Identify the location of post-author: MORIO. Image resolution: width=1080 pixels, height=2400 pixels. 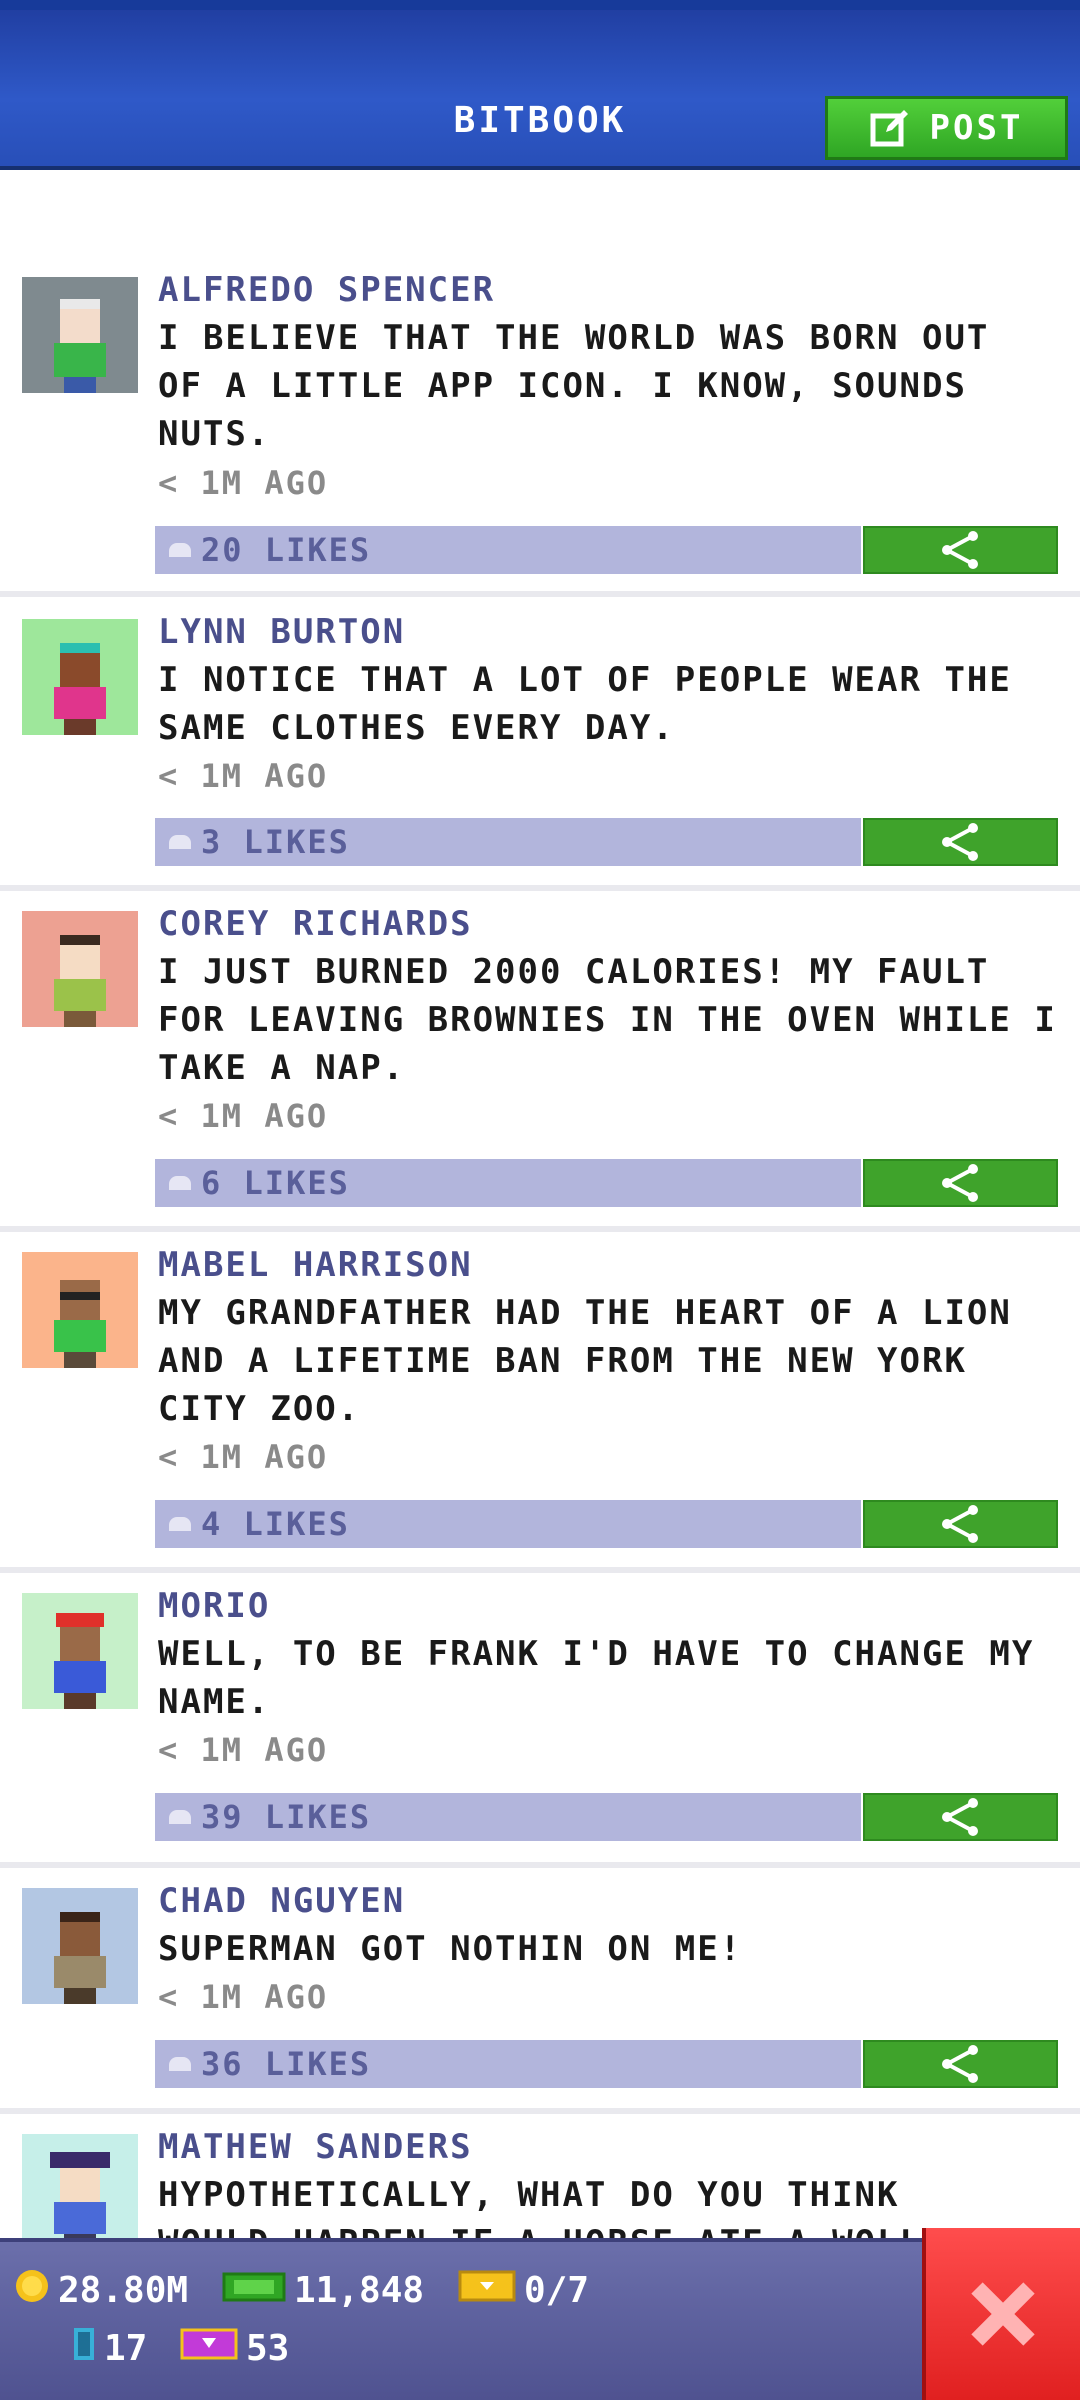
(214, 1606).